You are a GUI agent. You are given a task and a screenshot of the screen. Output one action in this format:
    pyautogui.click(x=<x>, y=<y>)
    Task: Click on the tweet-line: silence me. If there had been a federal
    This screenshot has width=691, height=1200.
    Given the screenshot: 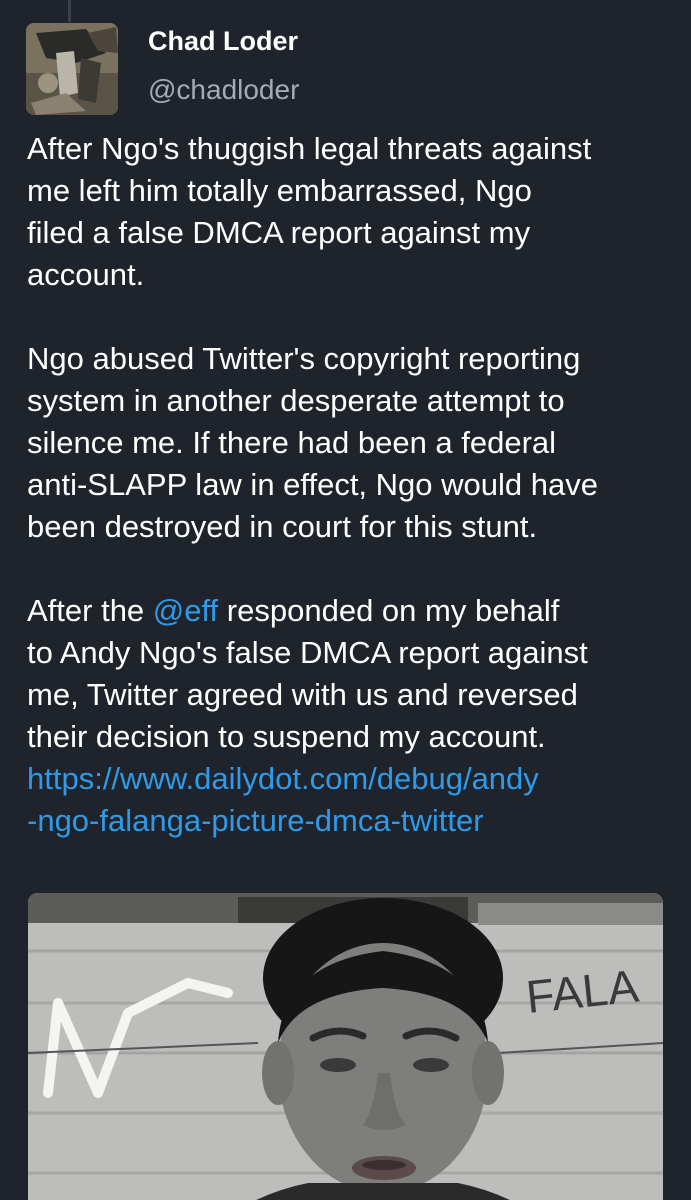 What is the action you would take?
    pyautogui.click(x=292, y=442)
    